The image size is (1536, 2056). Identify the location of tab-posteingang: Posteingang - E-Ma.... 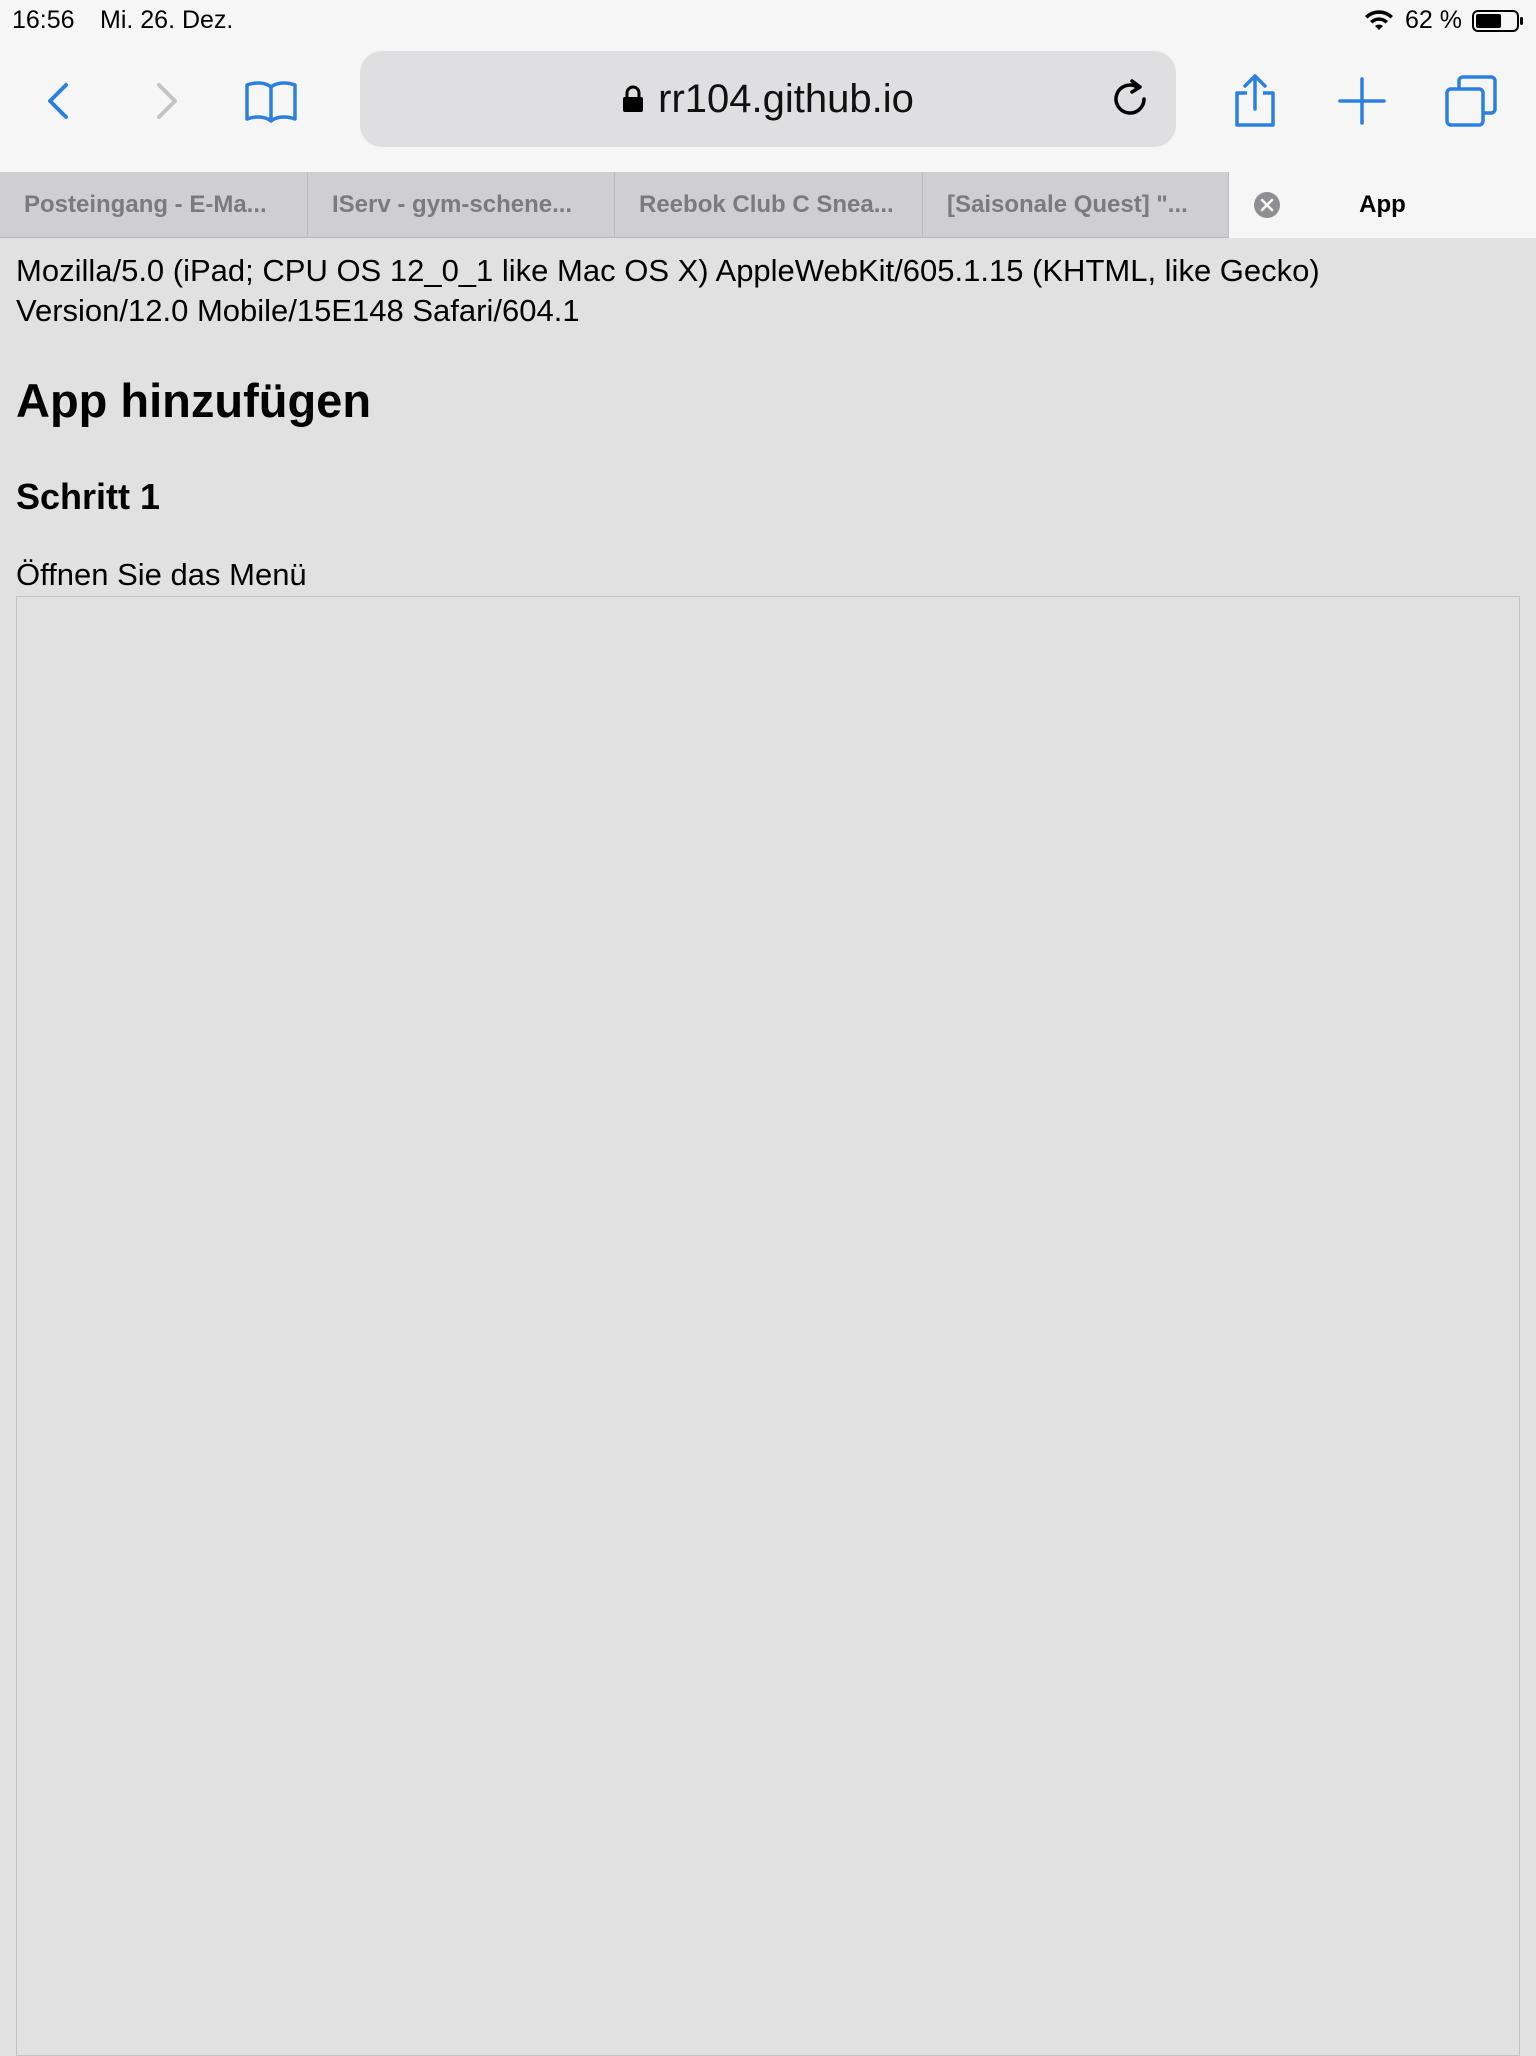
(154, 205).